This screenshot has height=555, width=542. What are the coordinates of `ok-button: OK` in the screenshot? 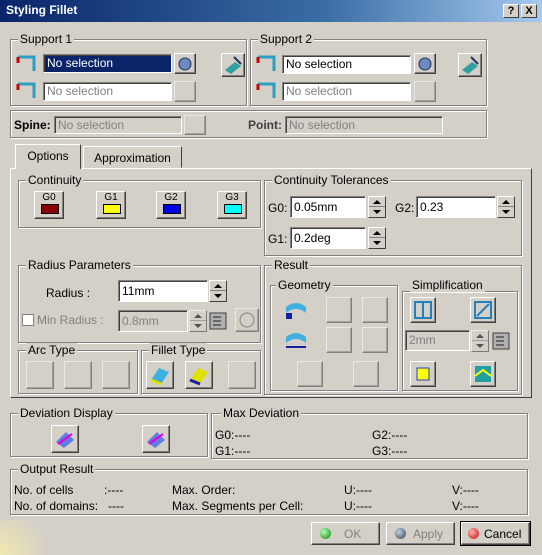 It's located at (345, 533).